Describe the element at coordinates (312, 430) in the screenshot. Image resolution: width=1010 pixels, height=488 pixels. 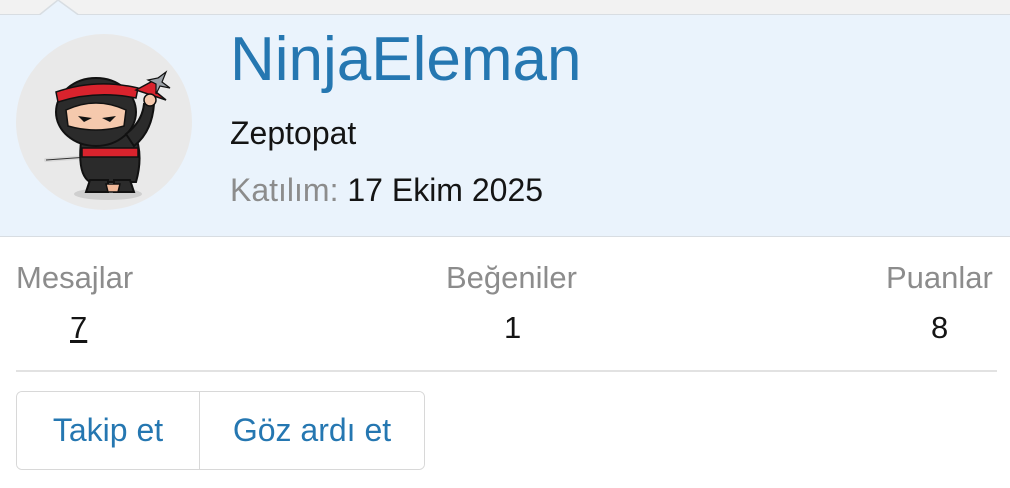
I see `ignore-button: Göz ardı et` at that location.